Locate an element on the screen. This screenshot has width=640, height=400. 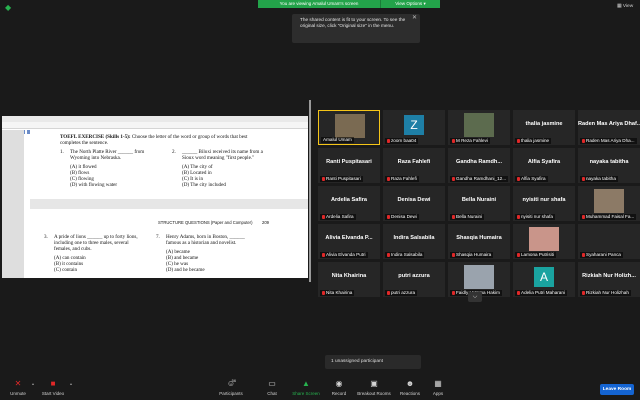
section-header: STRUCTURE QUESTIONS (Paper and Computer) is located at coordinates (205, 222).